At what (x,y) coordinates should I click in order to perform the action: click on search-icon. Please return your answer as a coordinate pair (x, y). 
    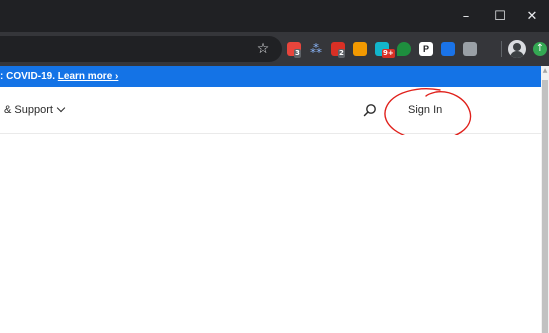
    Looking at the image, I should click on (370, 110).